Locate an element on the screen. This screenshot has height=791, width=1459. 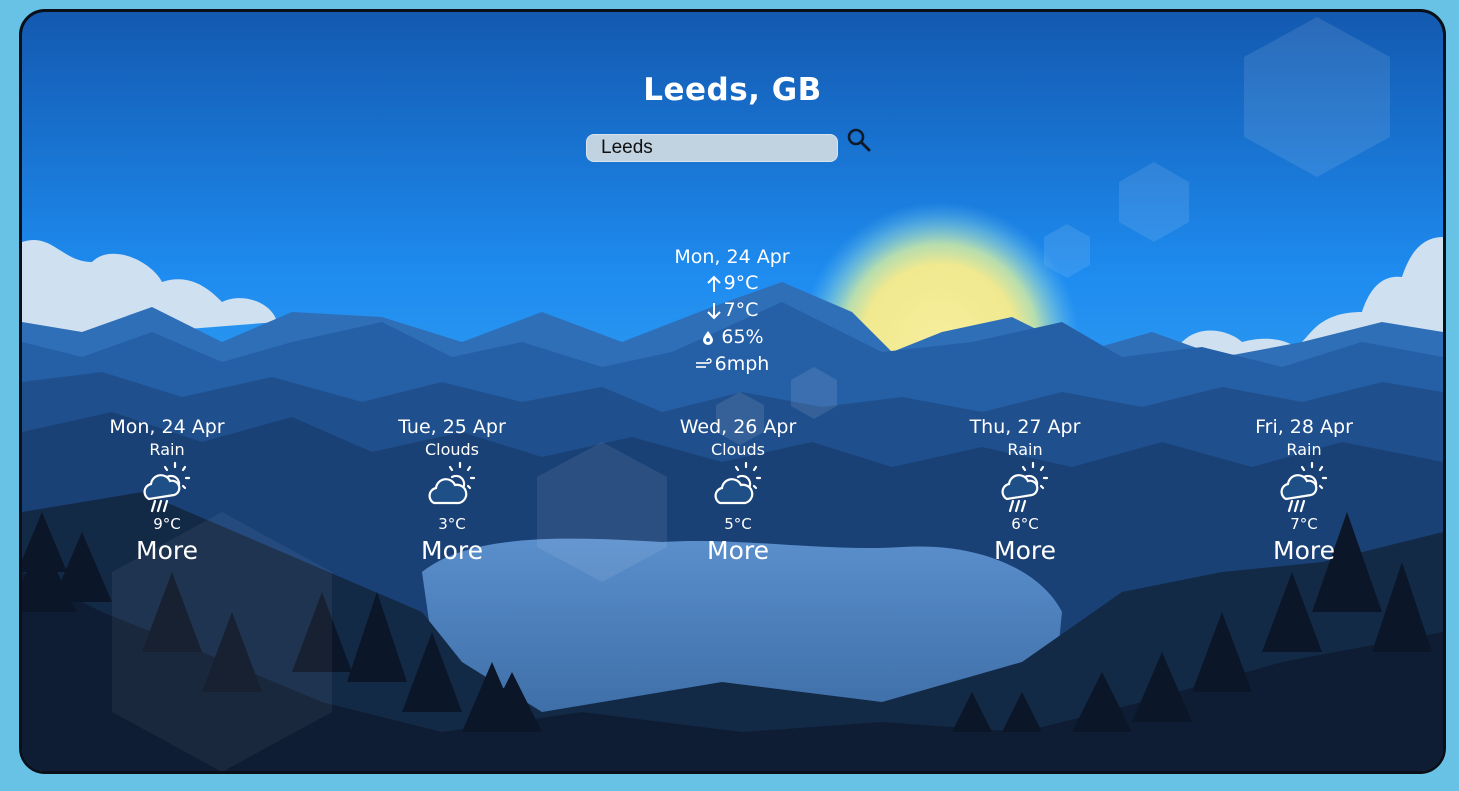
humidity-row: 65% is located at coordinates (732, 337).